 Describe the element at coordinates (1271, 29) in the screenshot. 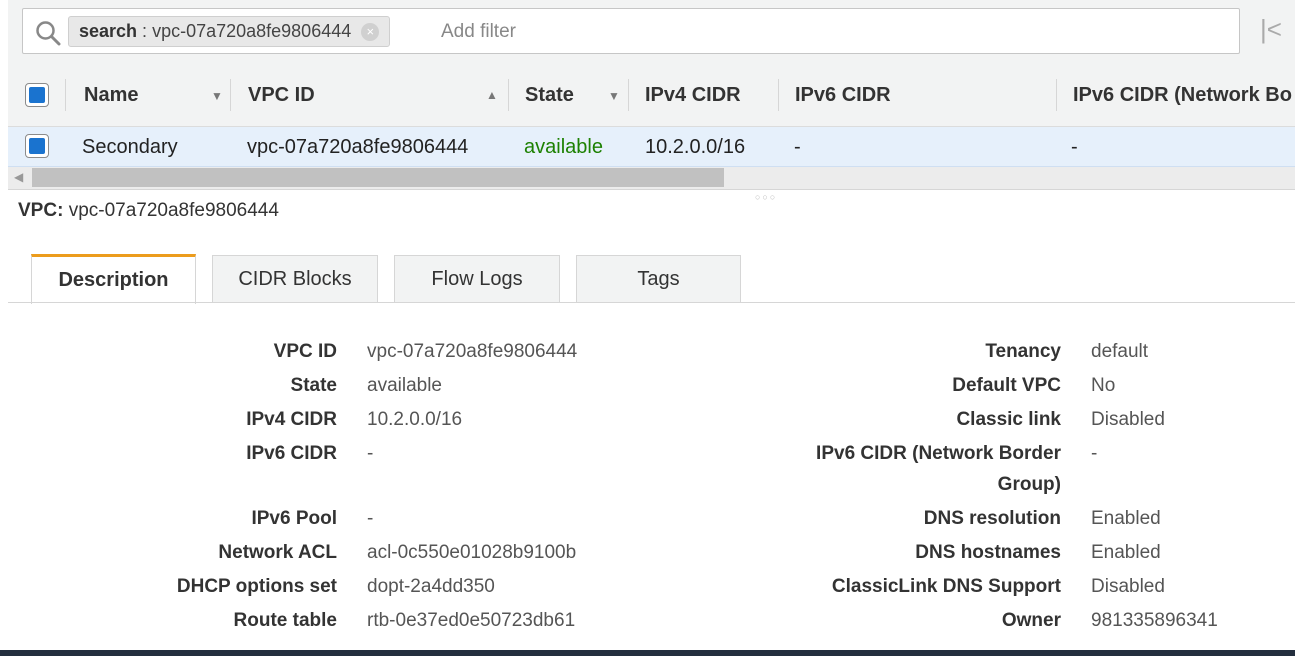

I see `first-page-icon: |<` at that location.